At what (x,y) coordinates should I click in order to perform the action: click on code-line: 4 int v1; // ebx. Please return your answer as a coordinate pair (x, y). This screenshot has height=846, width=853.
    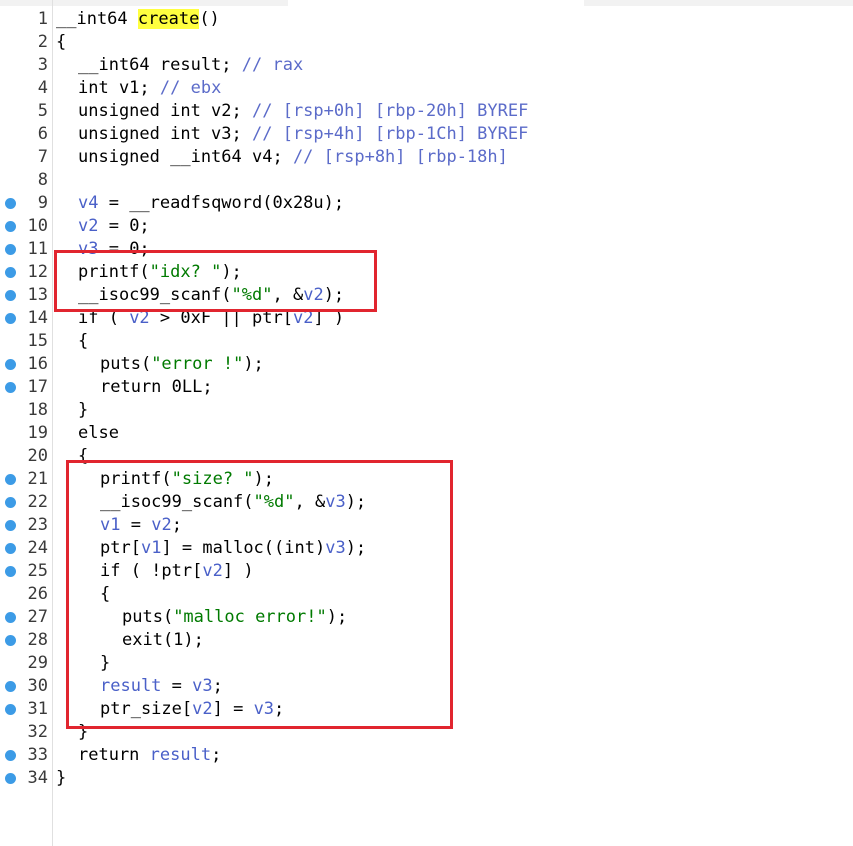
    Looking at the image, I should click on (426, 88).